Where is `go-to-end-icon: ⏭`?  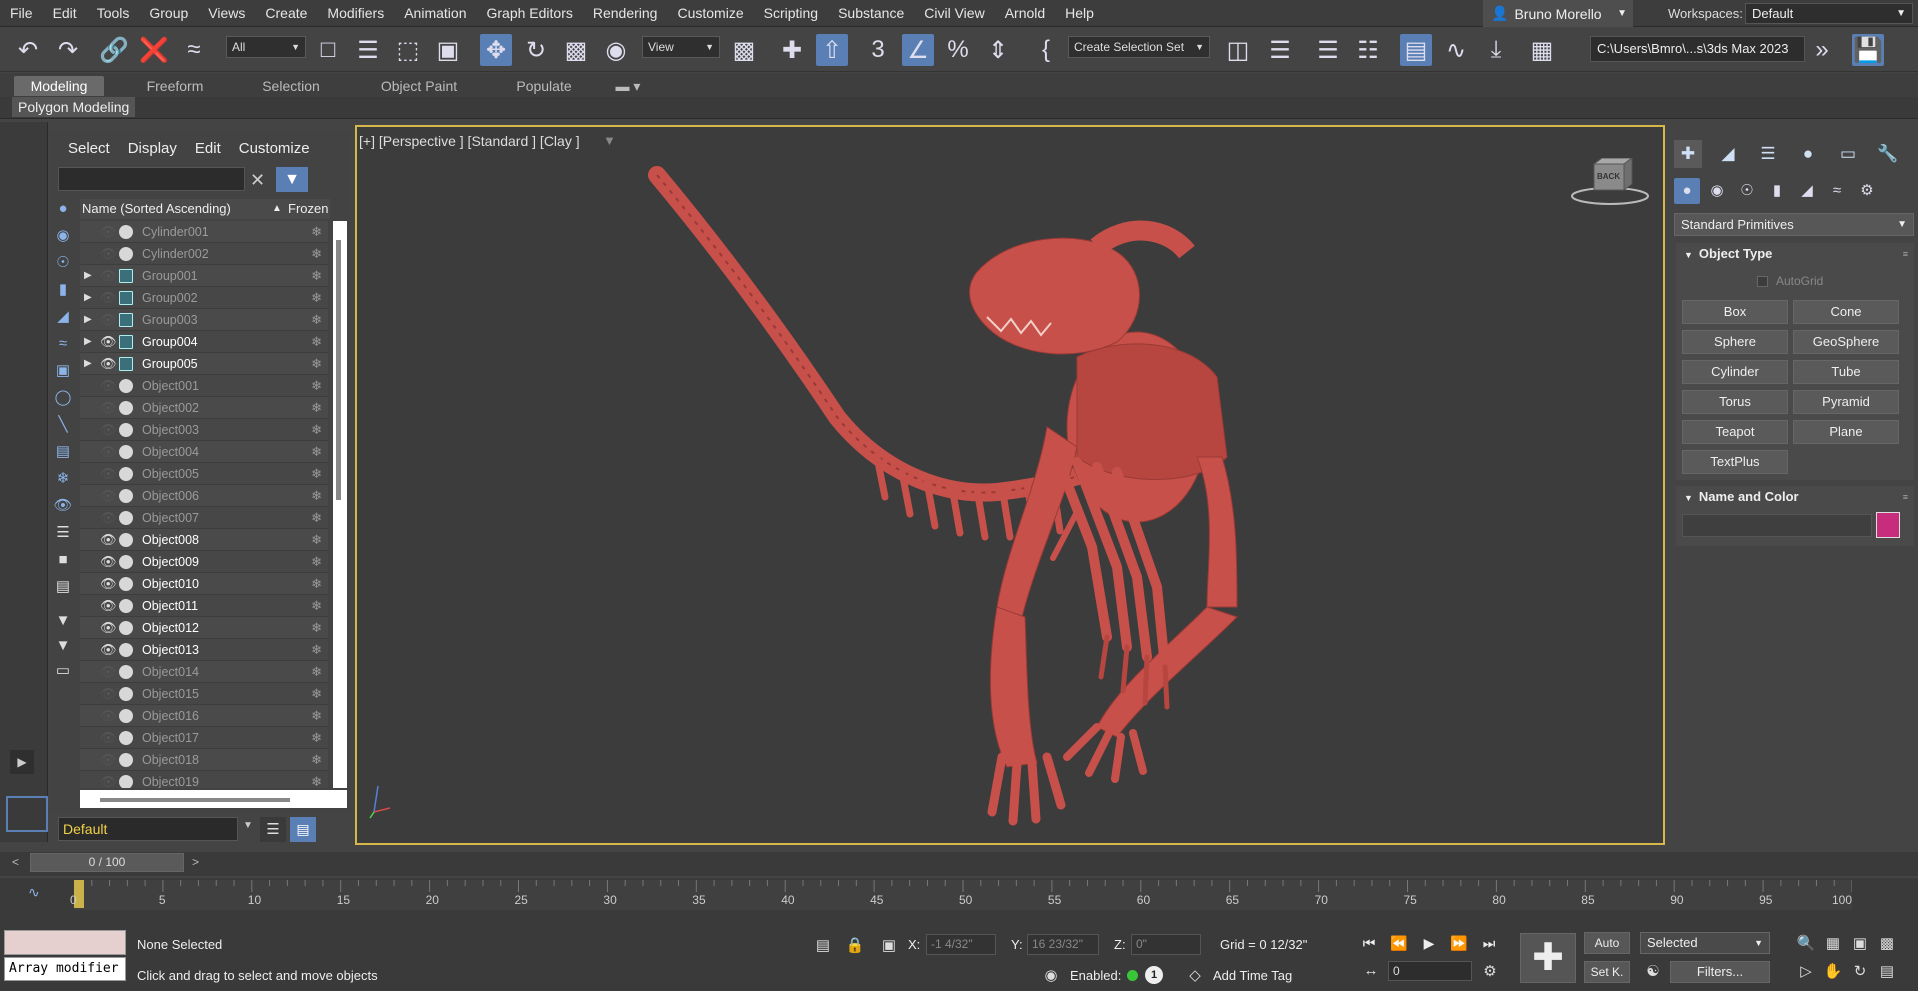 go-to-end-icon: ⏭ is located at coordinates (1489, 943).